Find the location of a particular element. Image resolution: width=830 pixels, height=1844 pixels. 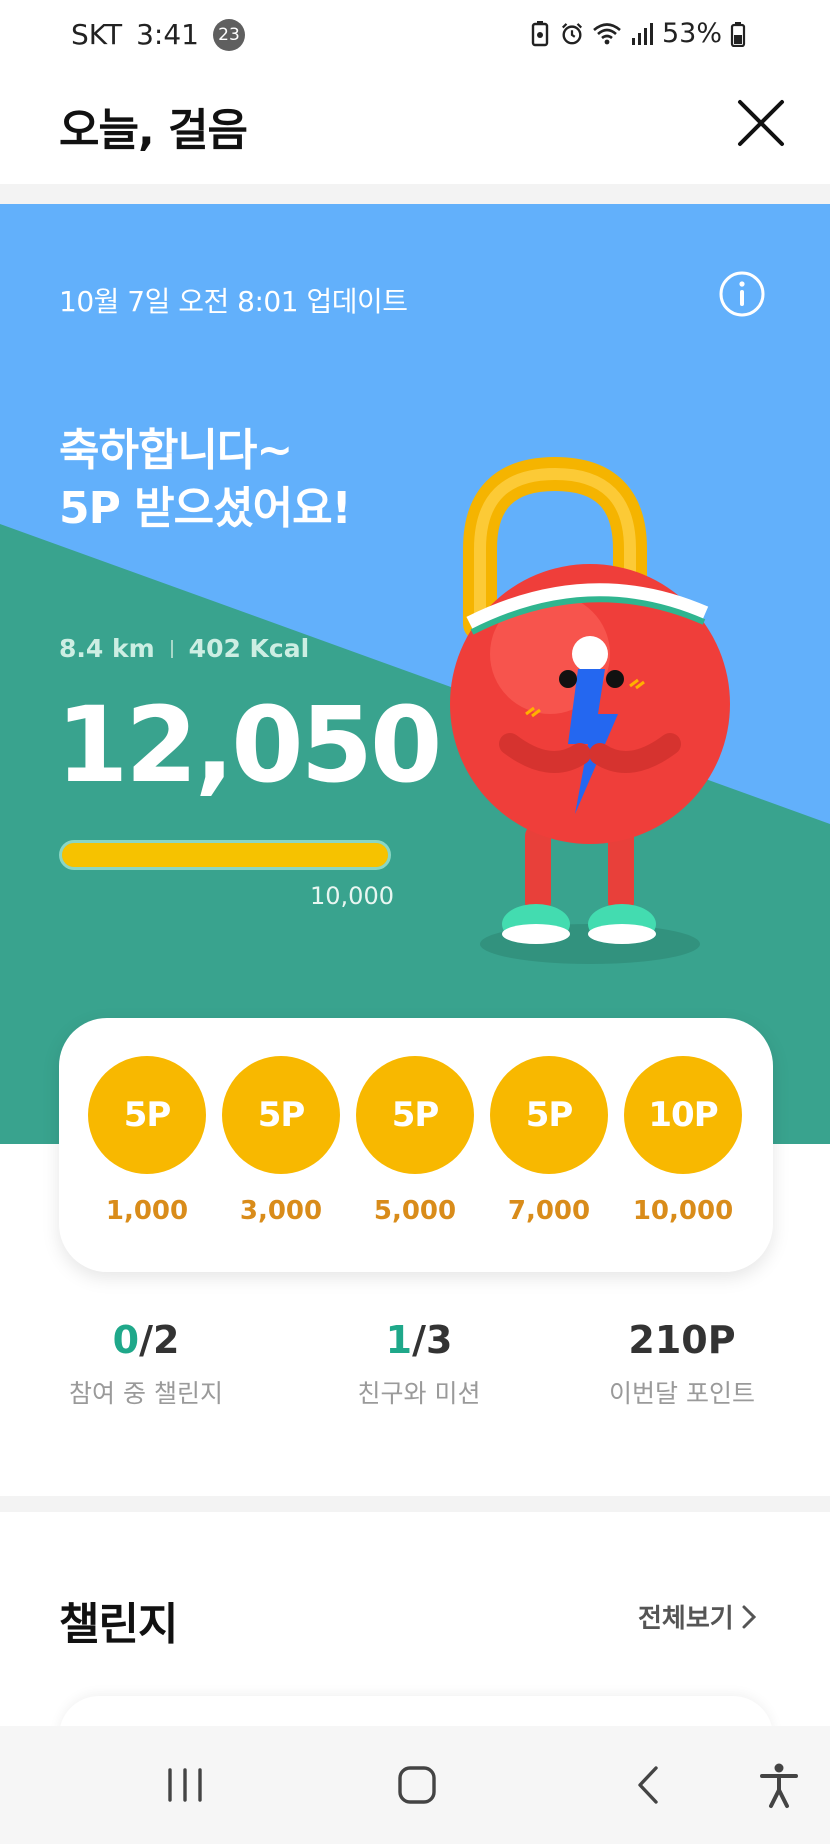

challenge-summary: 0/2 참여 중 챌린지 is located at coordinates (146, 1364).